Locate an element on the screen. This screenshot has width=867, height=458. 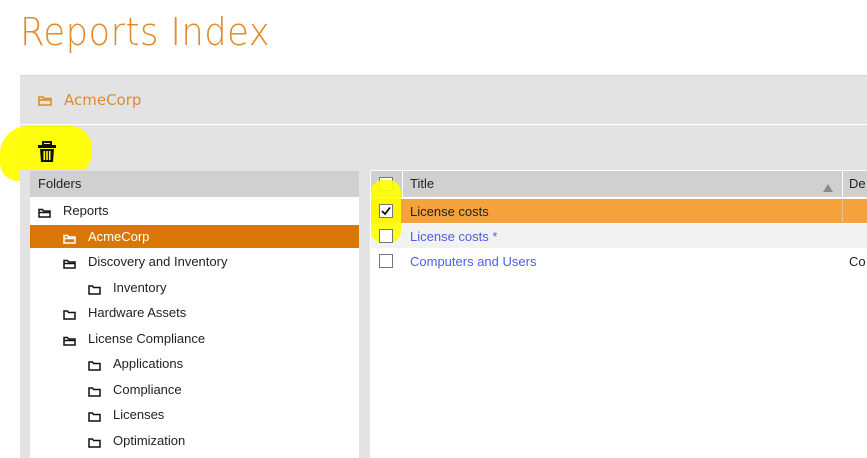
page-title: Reports Index is located at coordinates (145, 32).